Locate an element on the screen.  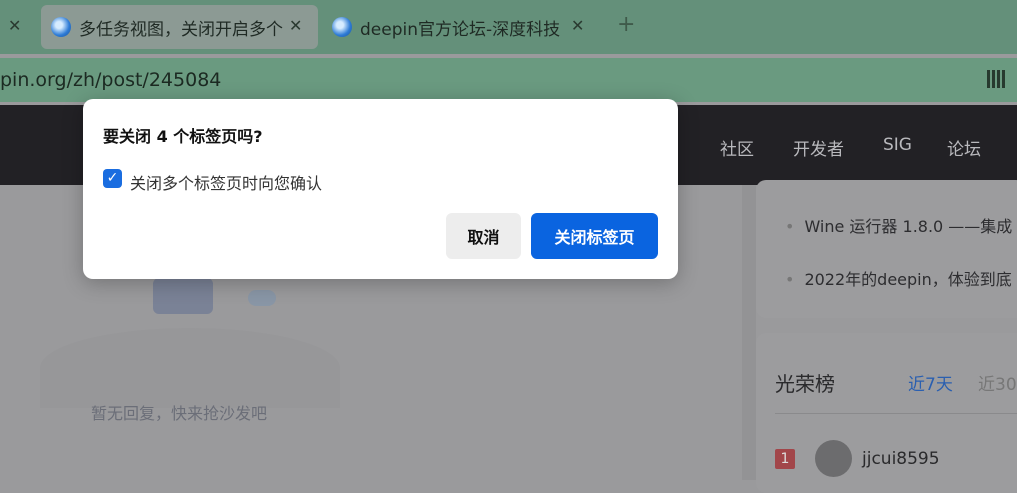
nav-developer: 开发者 is located at coordinates (818, 147).